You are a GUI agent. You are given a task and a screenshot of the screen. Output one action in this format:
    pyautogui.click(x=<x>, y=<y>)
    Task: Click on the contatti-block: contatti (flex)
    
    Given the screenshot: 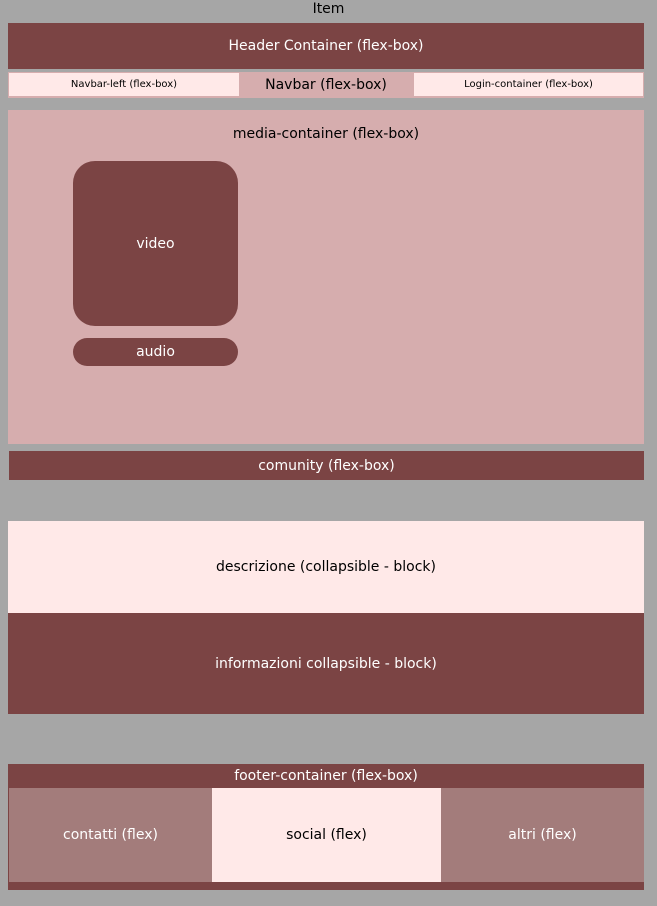 What is the action you would take?
    pyautogui.click(x=110, y=835)
    